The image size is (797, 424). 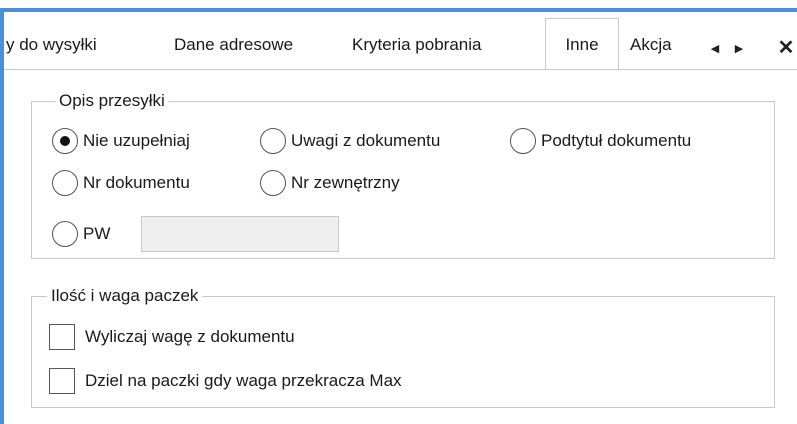 I want to click on tab-label: Inne, so click(x=582, y=44).